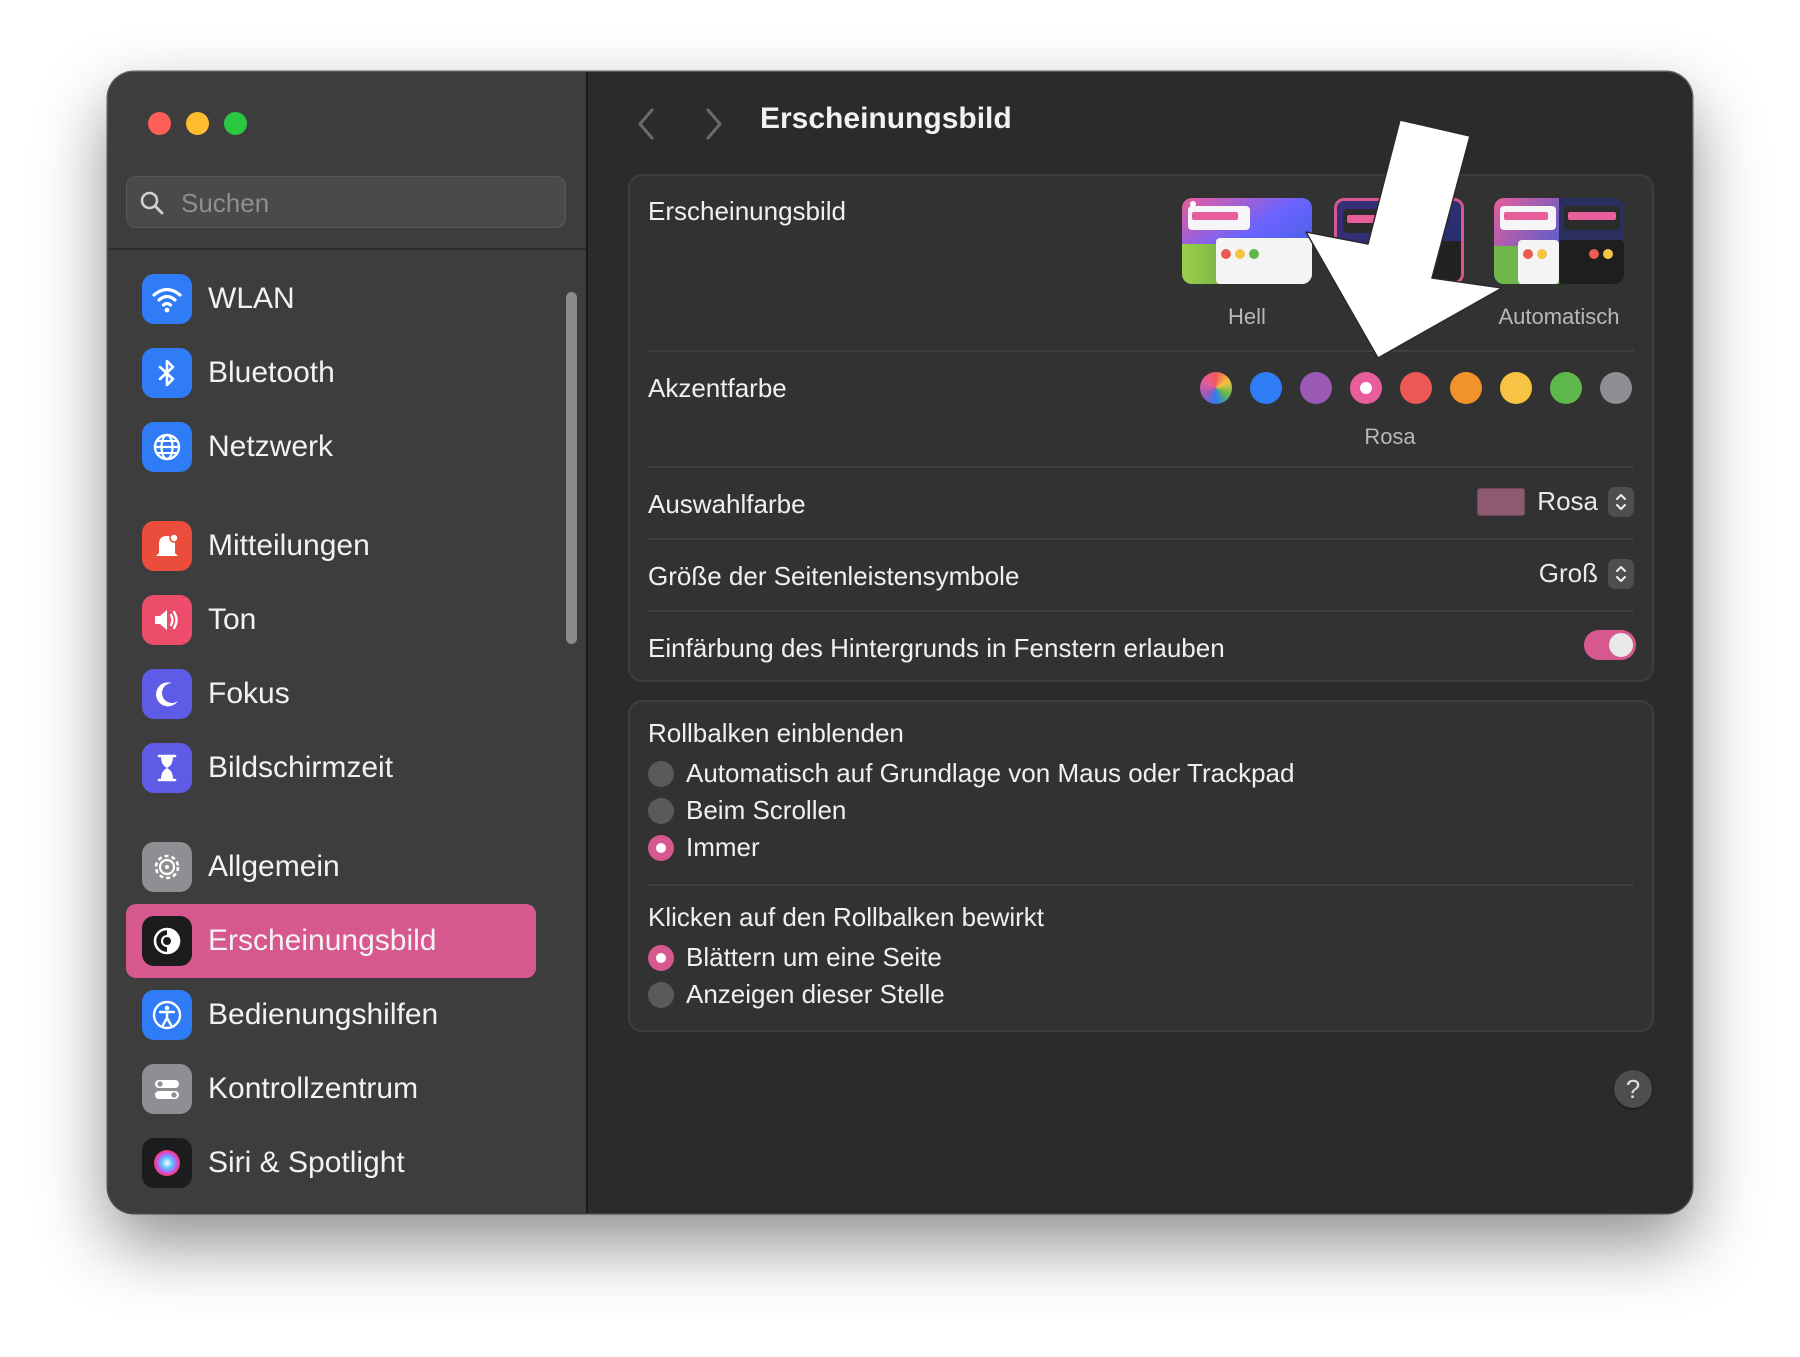 The height and width of the screenshot is (1357, 1800). I want to click on traffic-lights, so click(197, 123).